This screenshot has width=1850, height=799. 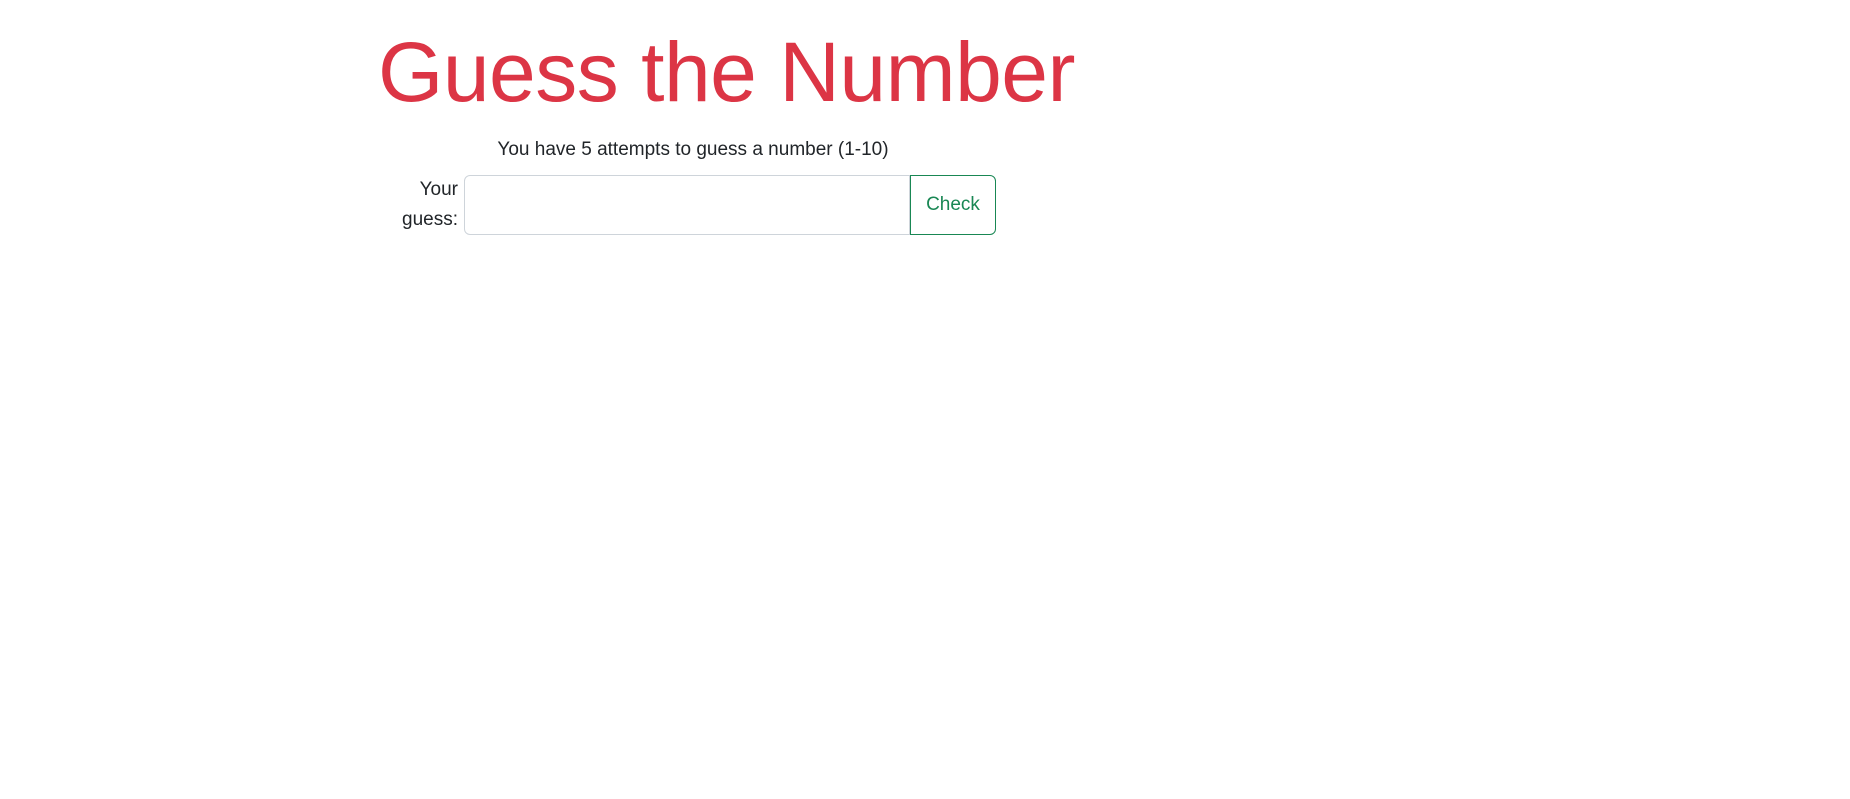 What do you see at coordinates (438, 189) in the screenshot?
I see `guess-label-line1: Your` at bounding box center [438, 189].